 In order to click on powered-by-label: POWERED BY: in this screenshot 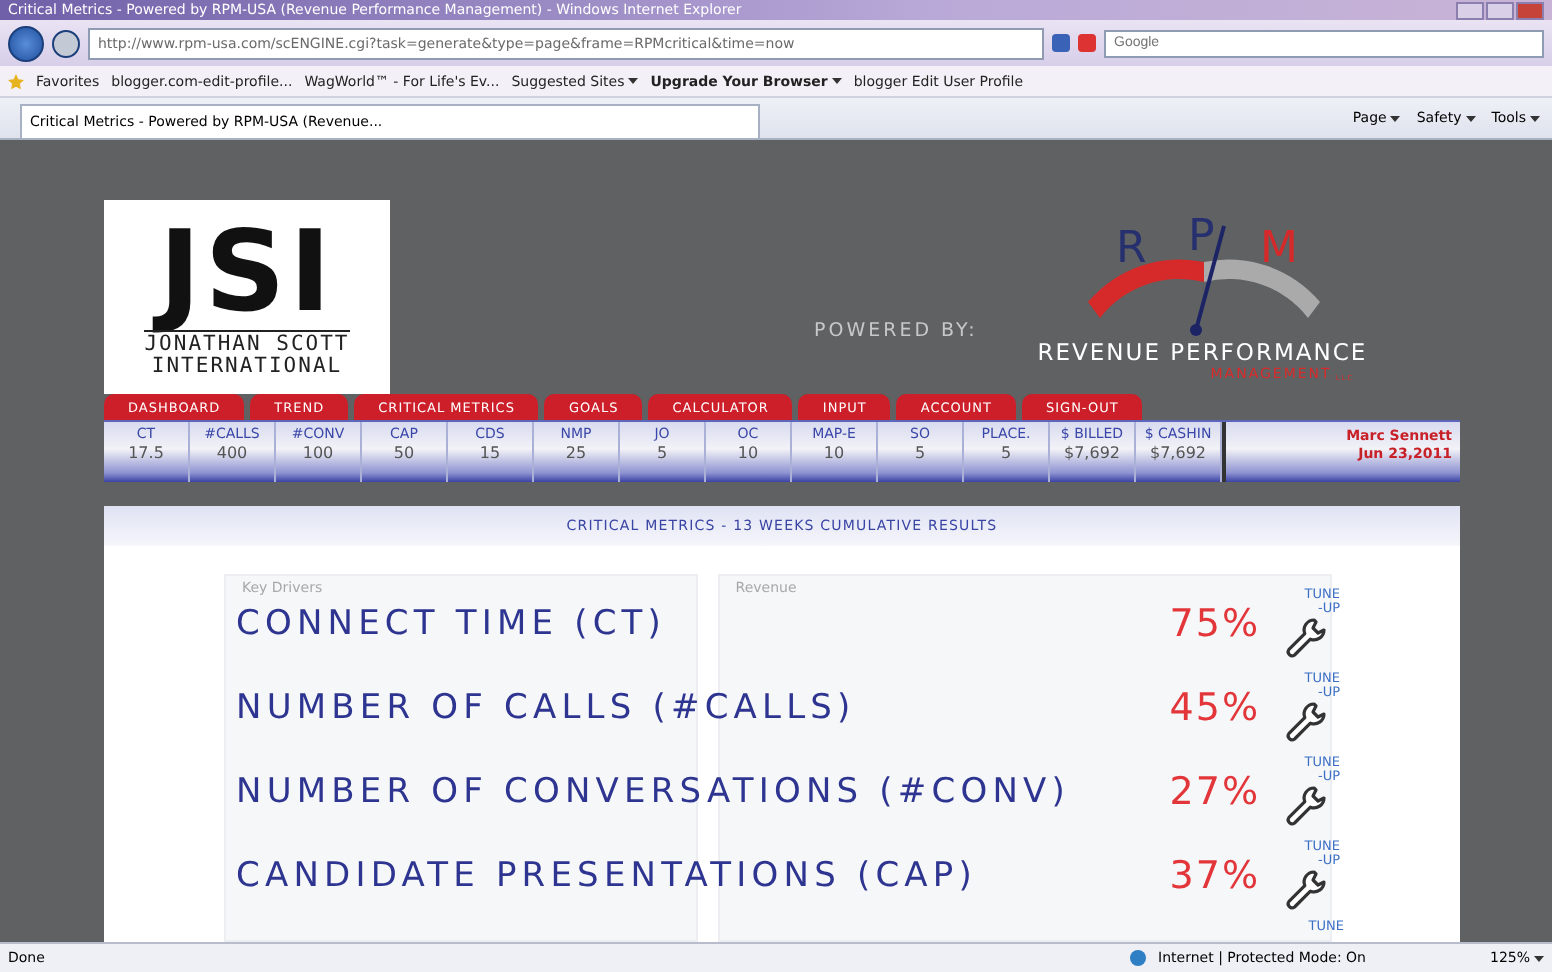, I will do `click(896, 331)`.